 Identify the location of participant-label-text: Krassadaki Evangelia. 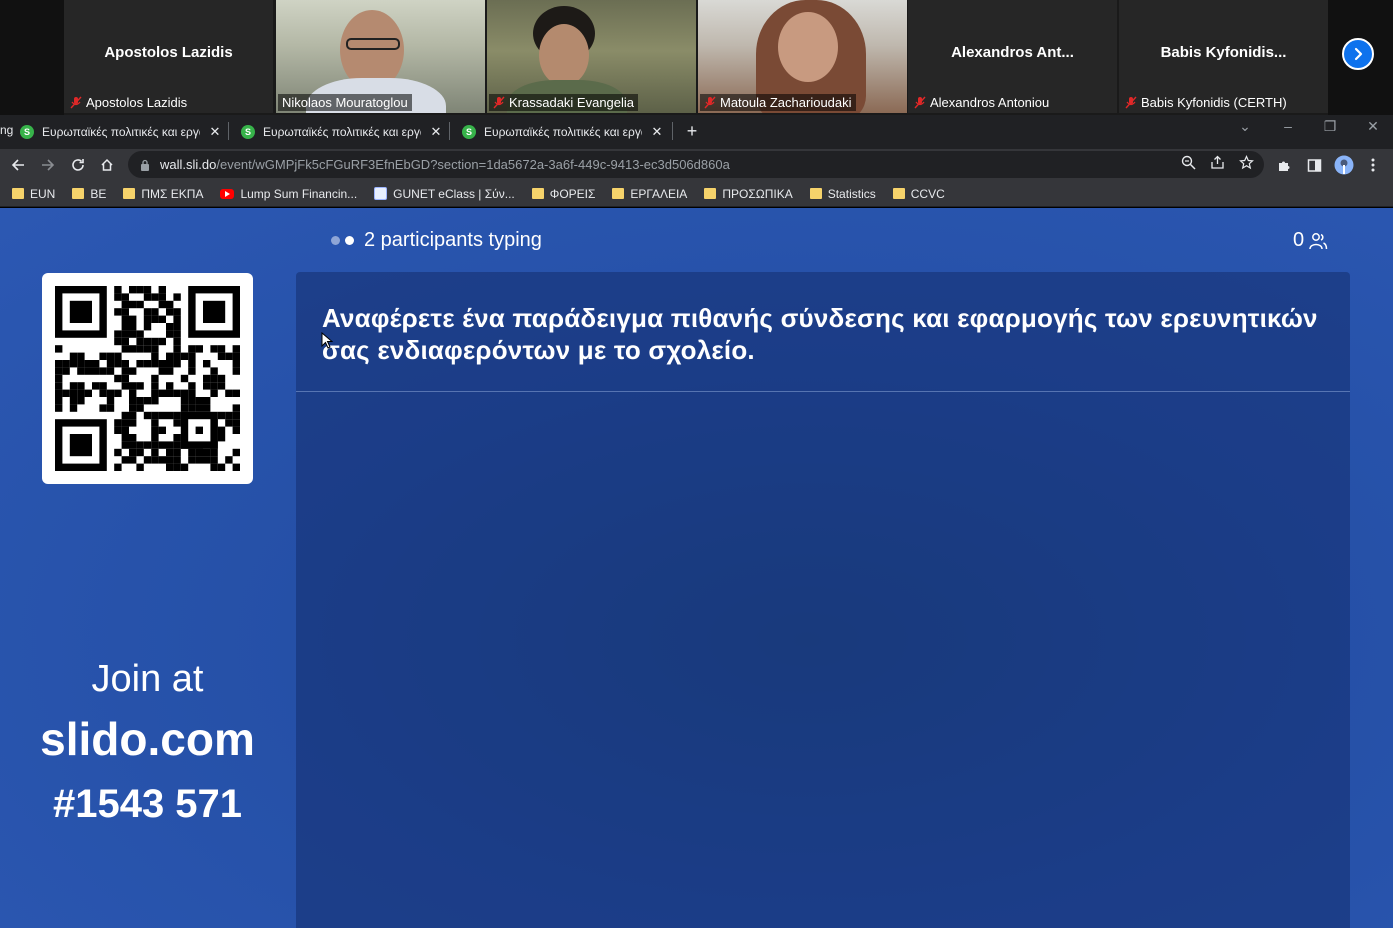
(572, 102).